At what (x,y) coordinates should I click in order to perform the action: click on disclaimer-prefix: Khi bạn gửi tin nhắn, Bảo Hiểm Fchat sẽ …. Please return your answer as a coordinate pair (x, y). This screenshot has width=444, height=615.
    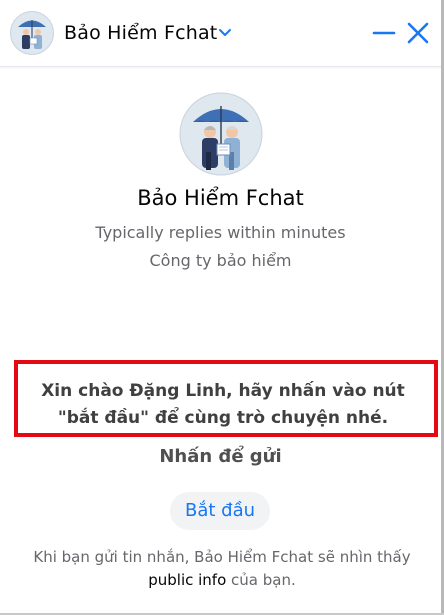
    Looking at the image, I should click on (222, 557).